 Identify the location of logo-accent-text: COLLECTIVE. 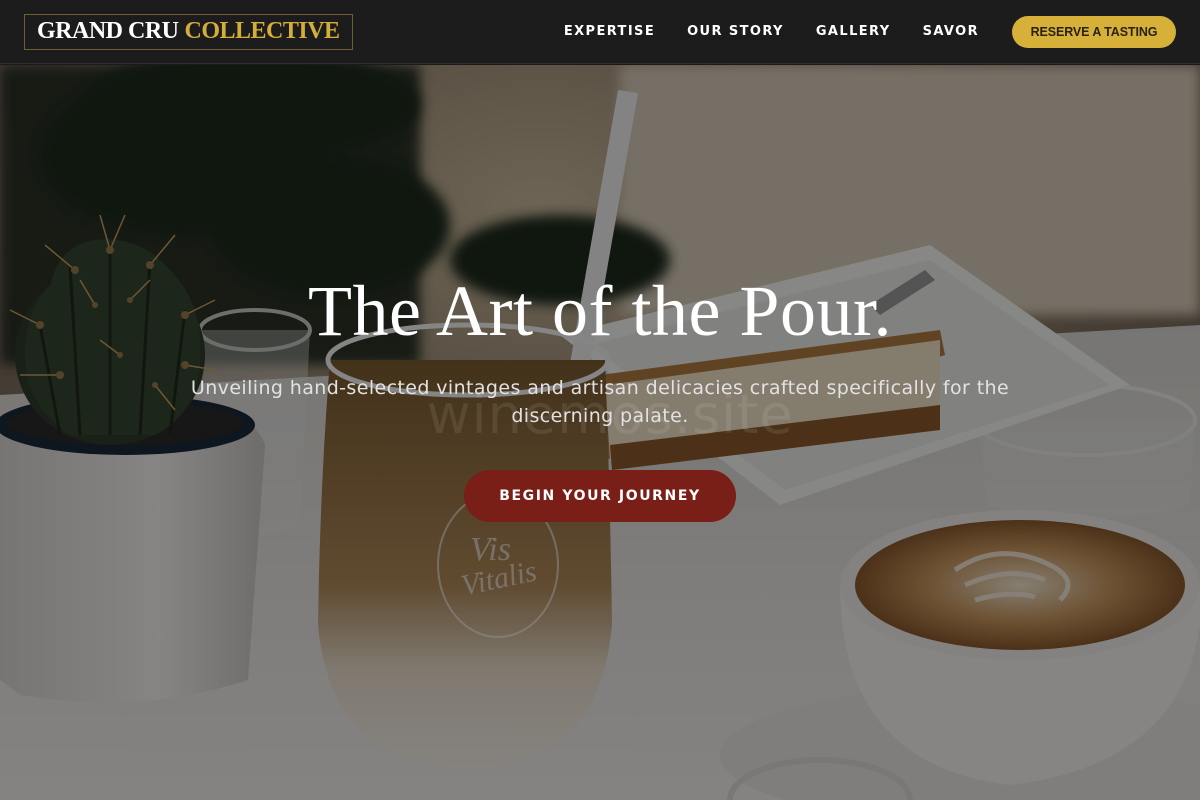
(262, 31).